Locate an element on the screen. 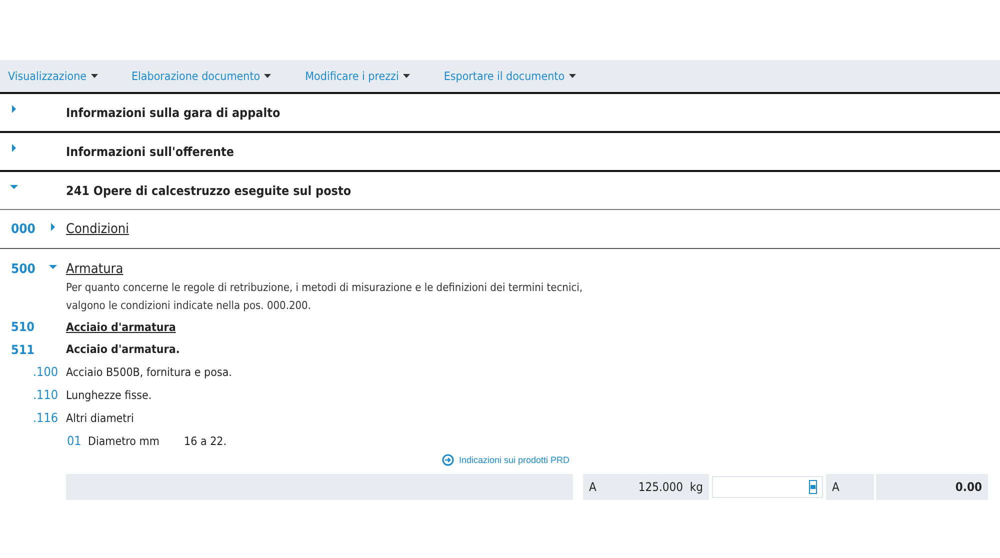 The width and height of the screenshot is (1000, 558). position-text: Acciaio d'armatura is located at coordinates (121, 327).